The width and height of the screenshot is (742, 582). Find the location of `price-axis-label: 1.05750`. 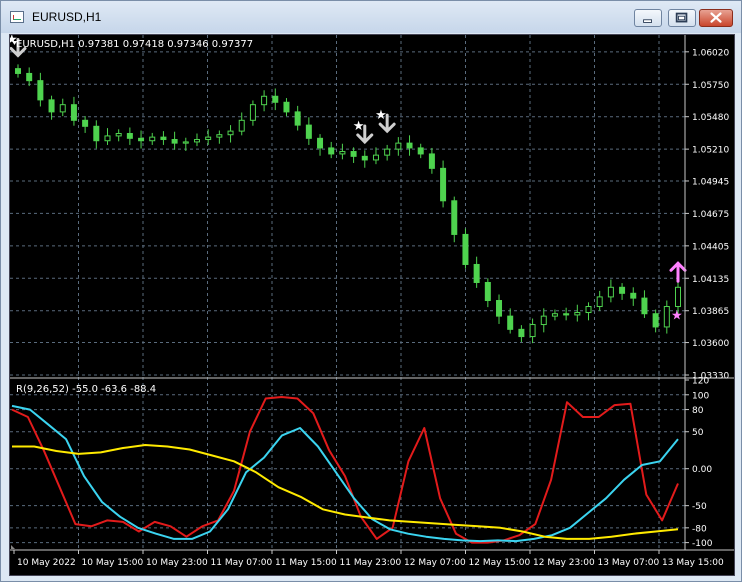

price-axis-label: 1.05750 is located at coordinates (710, 86).